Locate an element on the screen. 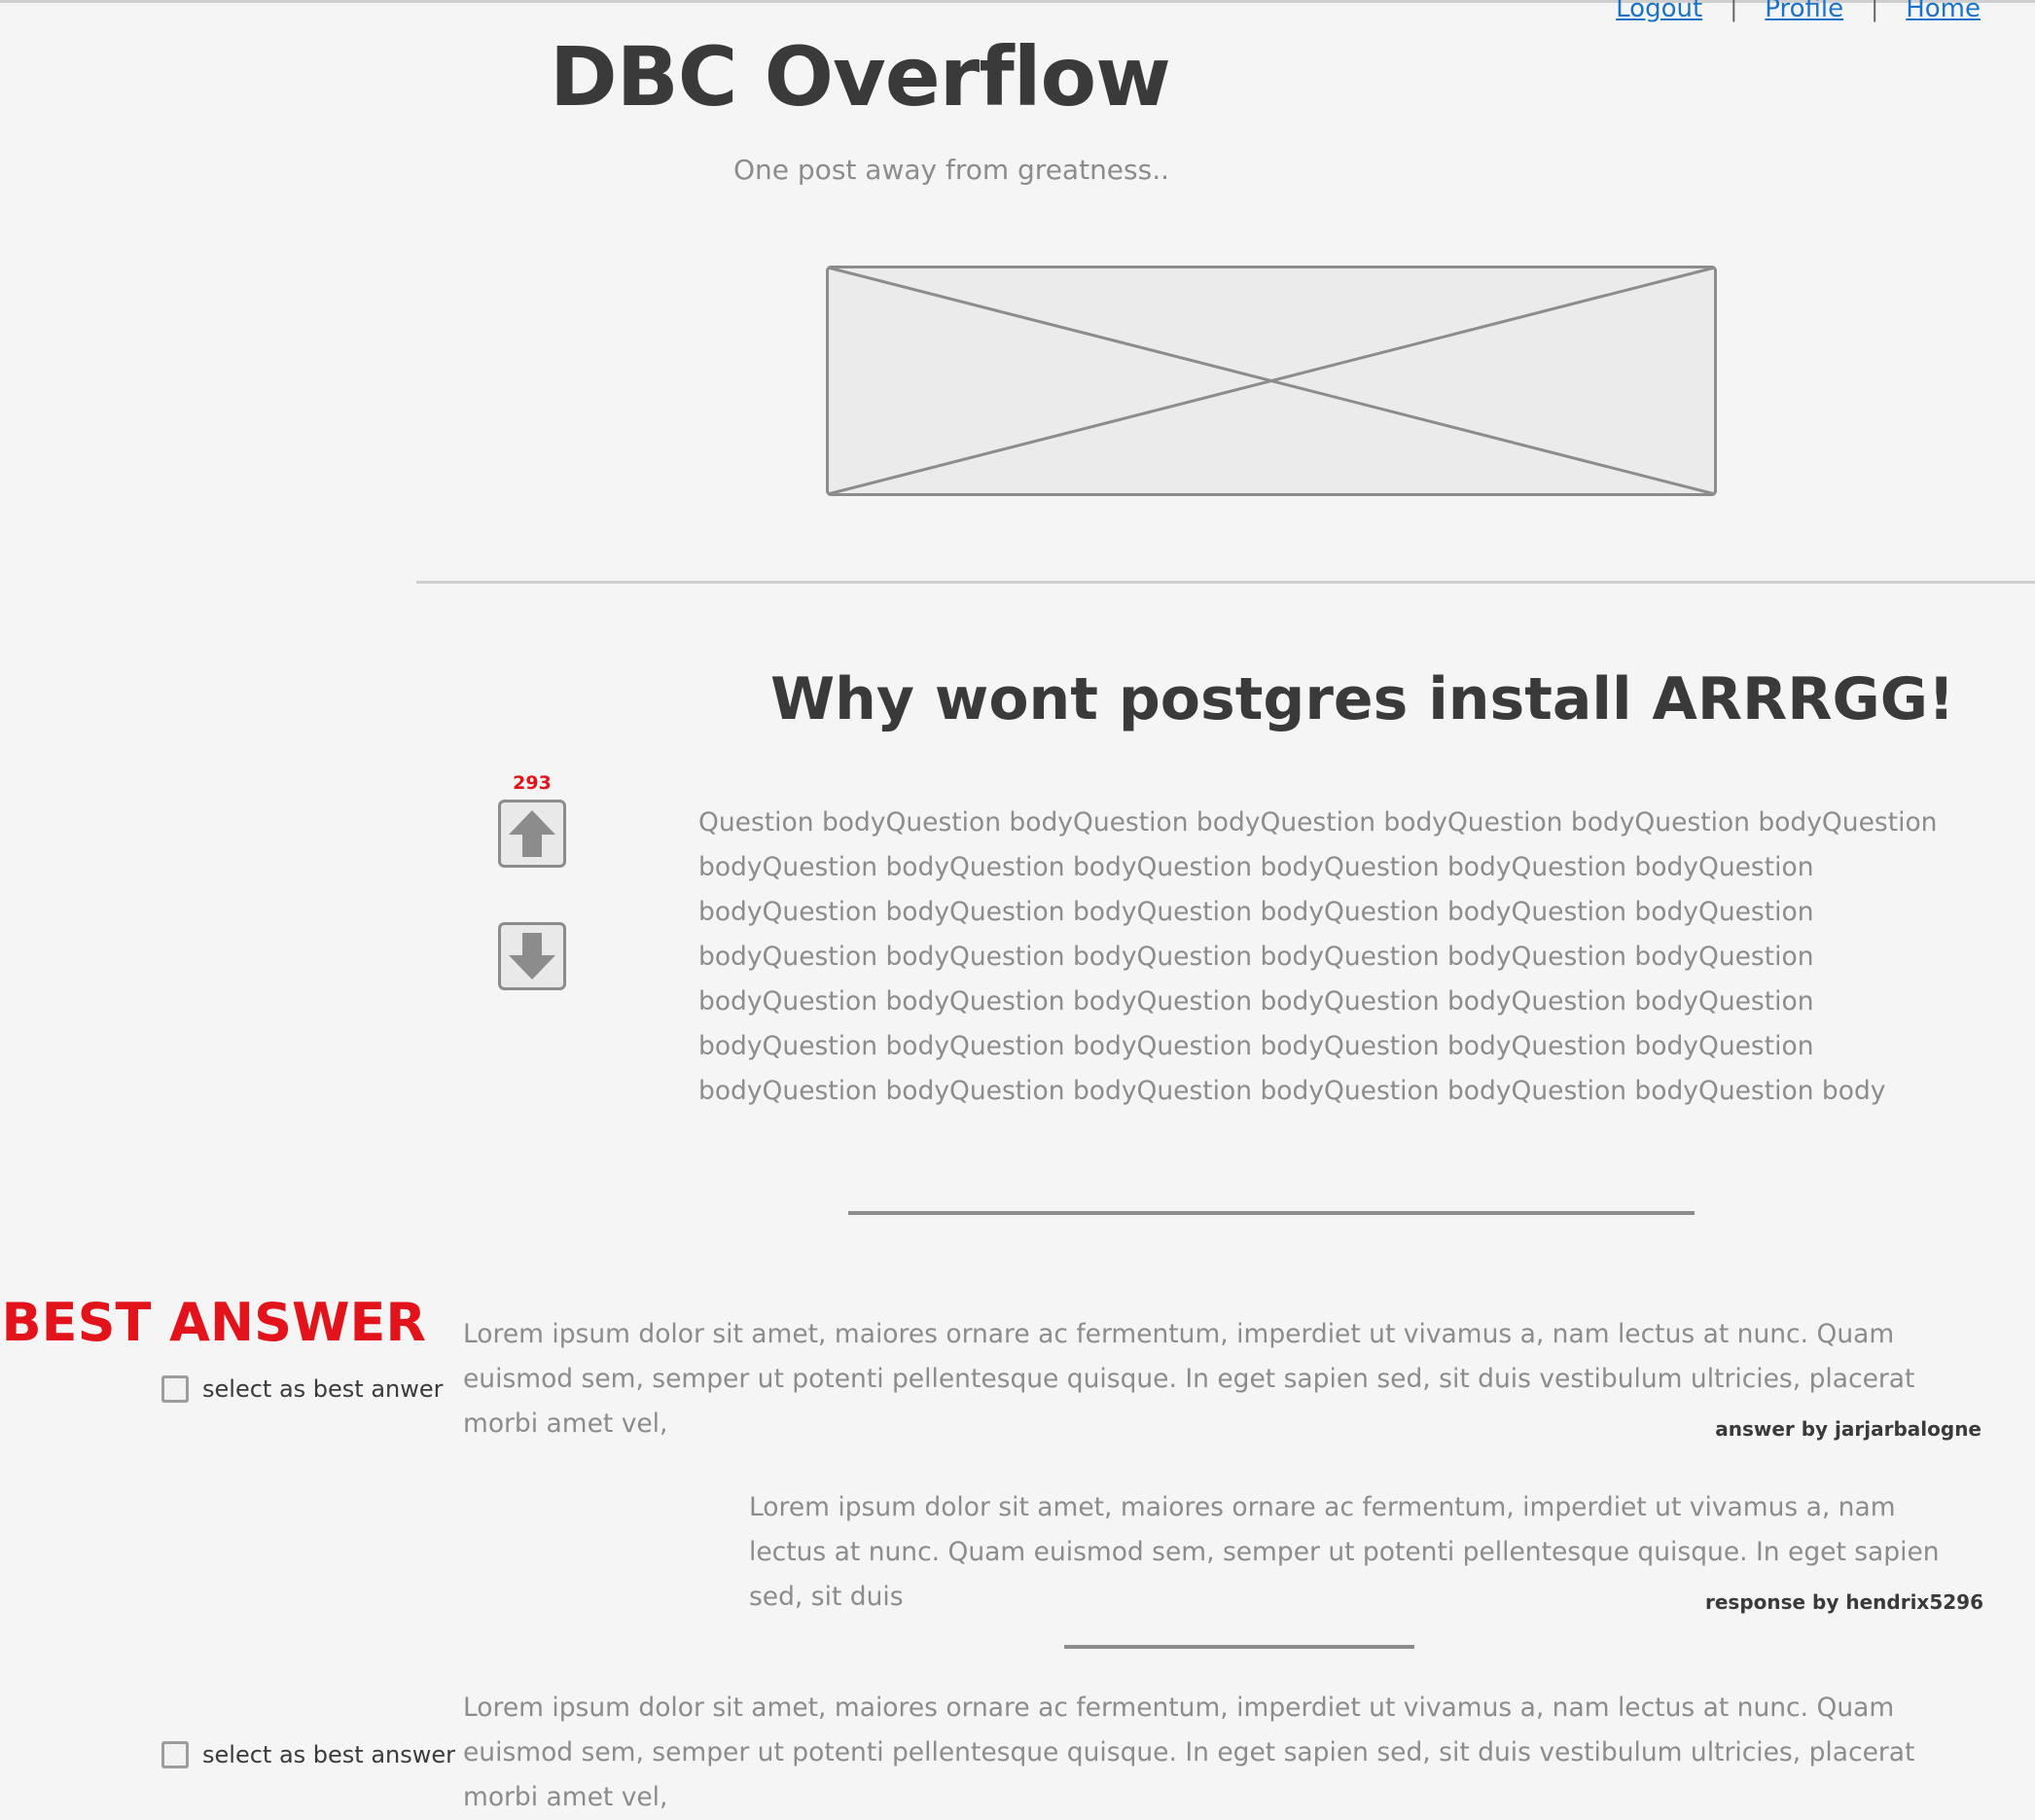 The width and height of the screenshot is (2035, 1820). home-link: Home is located at coordinates (1943, 11).